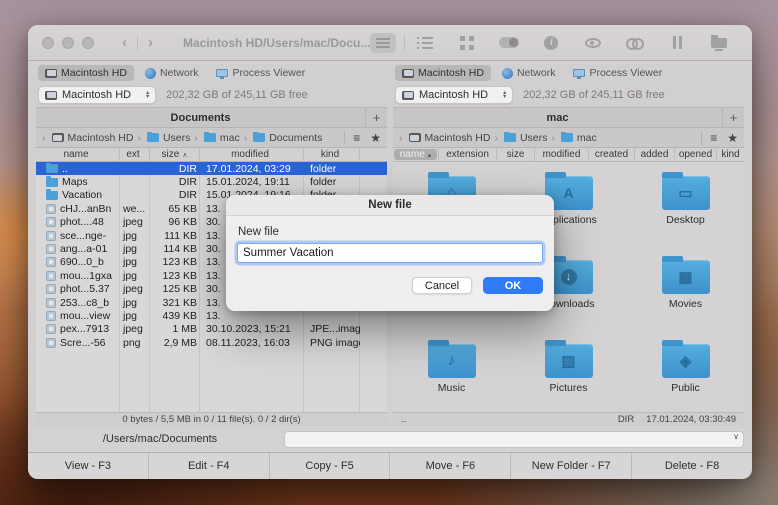 The image size is (778, 505). What do you see at coordinates (211, 169) in the screenshot?
I see `table-row: .. DIR 17.01.2024, 03:29 folder` at bounding box center [211, 169].